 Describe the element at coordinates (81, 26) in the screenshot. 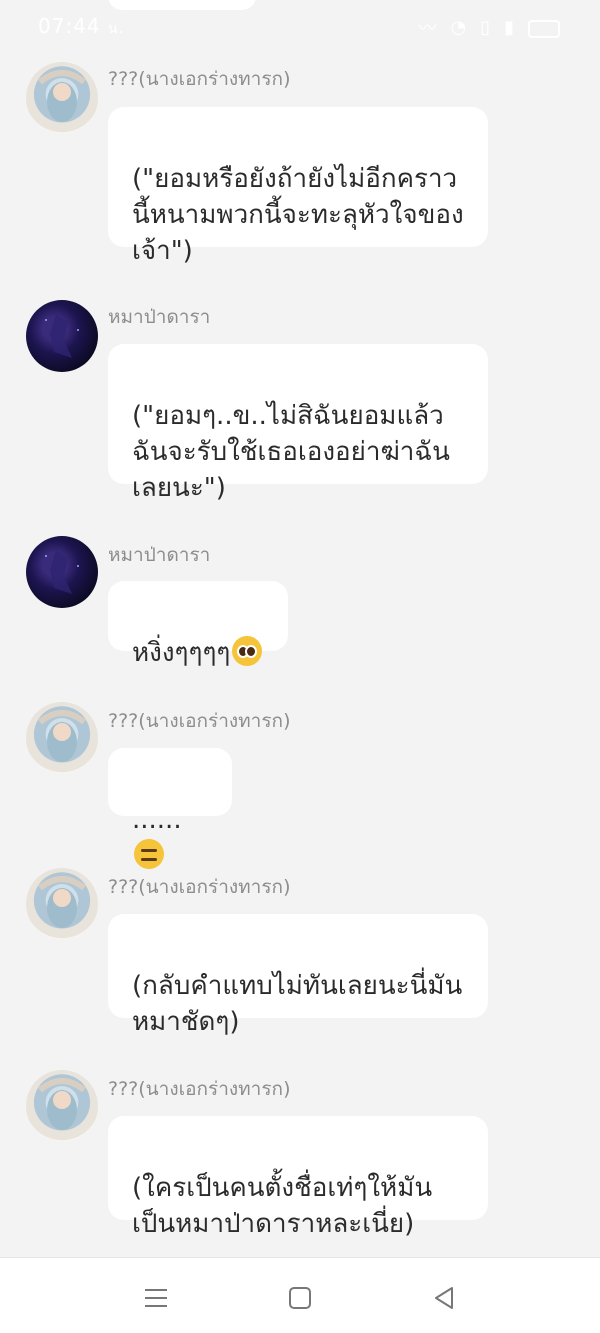

I see `status-time: 07:44 น.` at that location.